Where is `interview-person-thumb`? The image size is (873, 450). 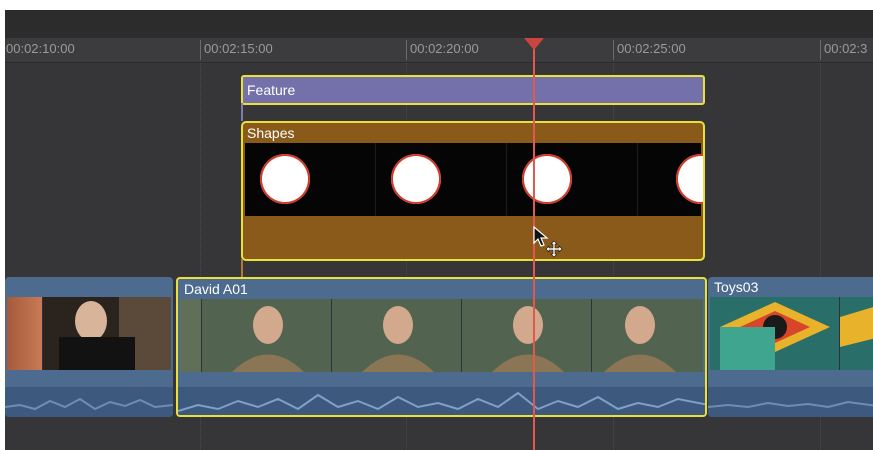 interview-person-thumb is located at coordinates (107, 333).